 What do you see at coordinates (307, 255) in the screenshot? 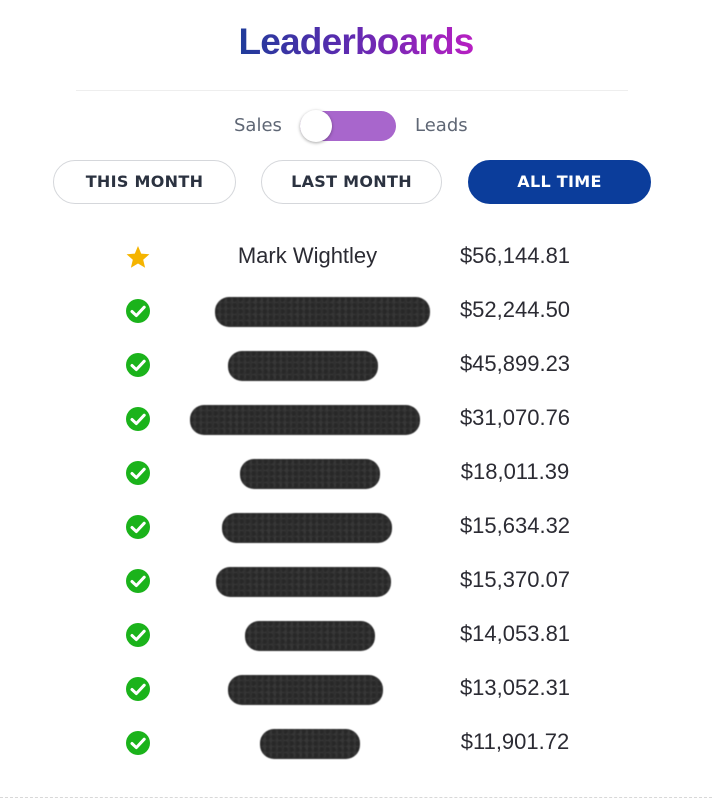
I see `leaderboard-name: Mark Wightley` at bounding box center [307, 255].